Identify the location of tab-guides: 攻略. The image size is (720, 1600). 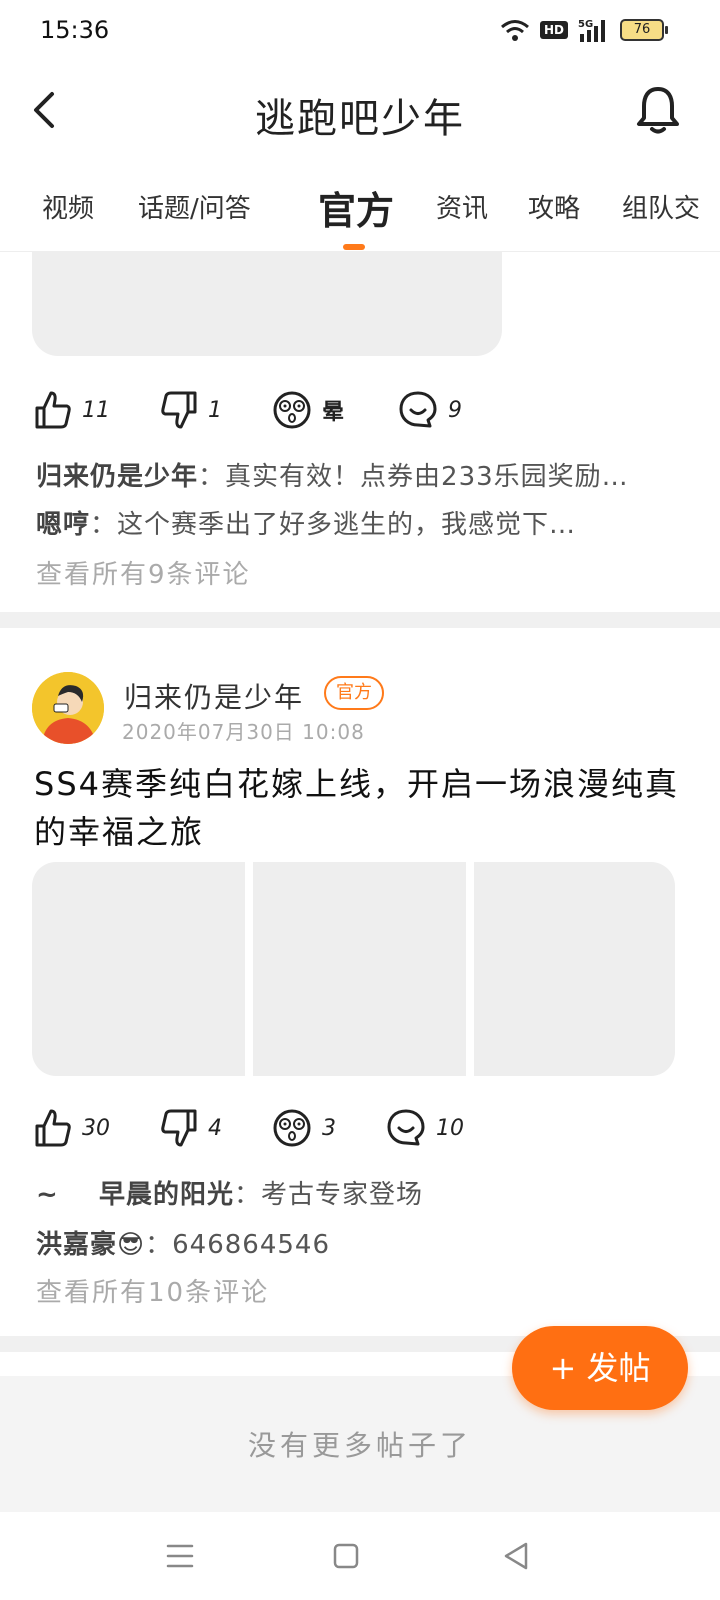
(554, 206).